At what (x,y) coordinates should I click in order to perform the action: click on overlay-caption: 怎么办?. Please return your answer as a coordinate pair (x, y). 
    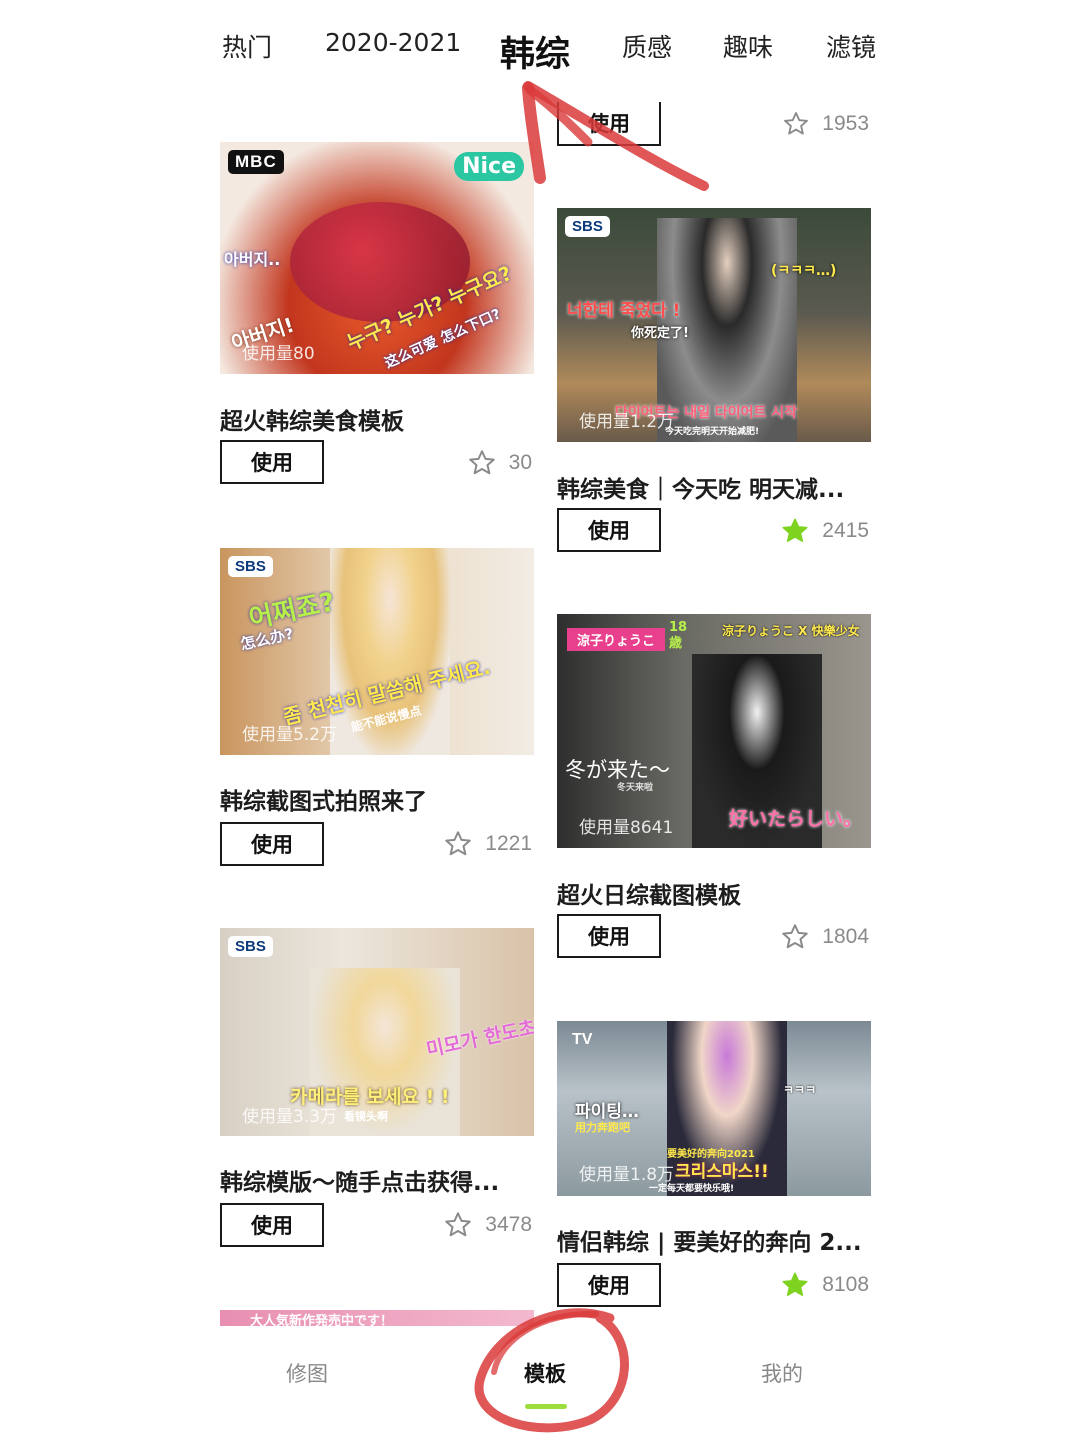
    Looking at the image, I should click on (267, 639).